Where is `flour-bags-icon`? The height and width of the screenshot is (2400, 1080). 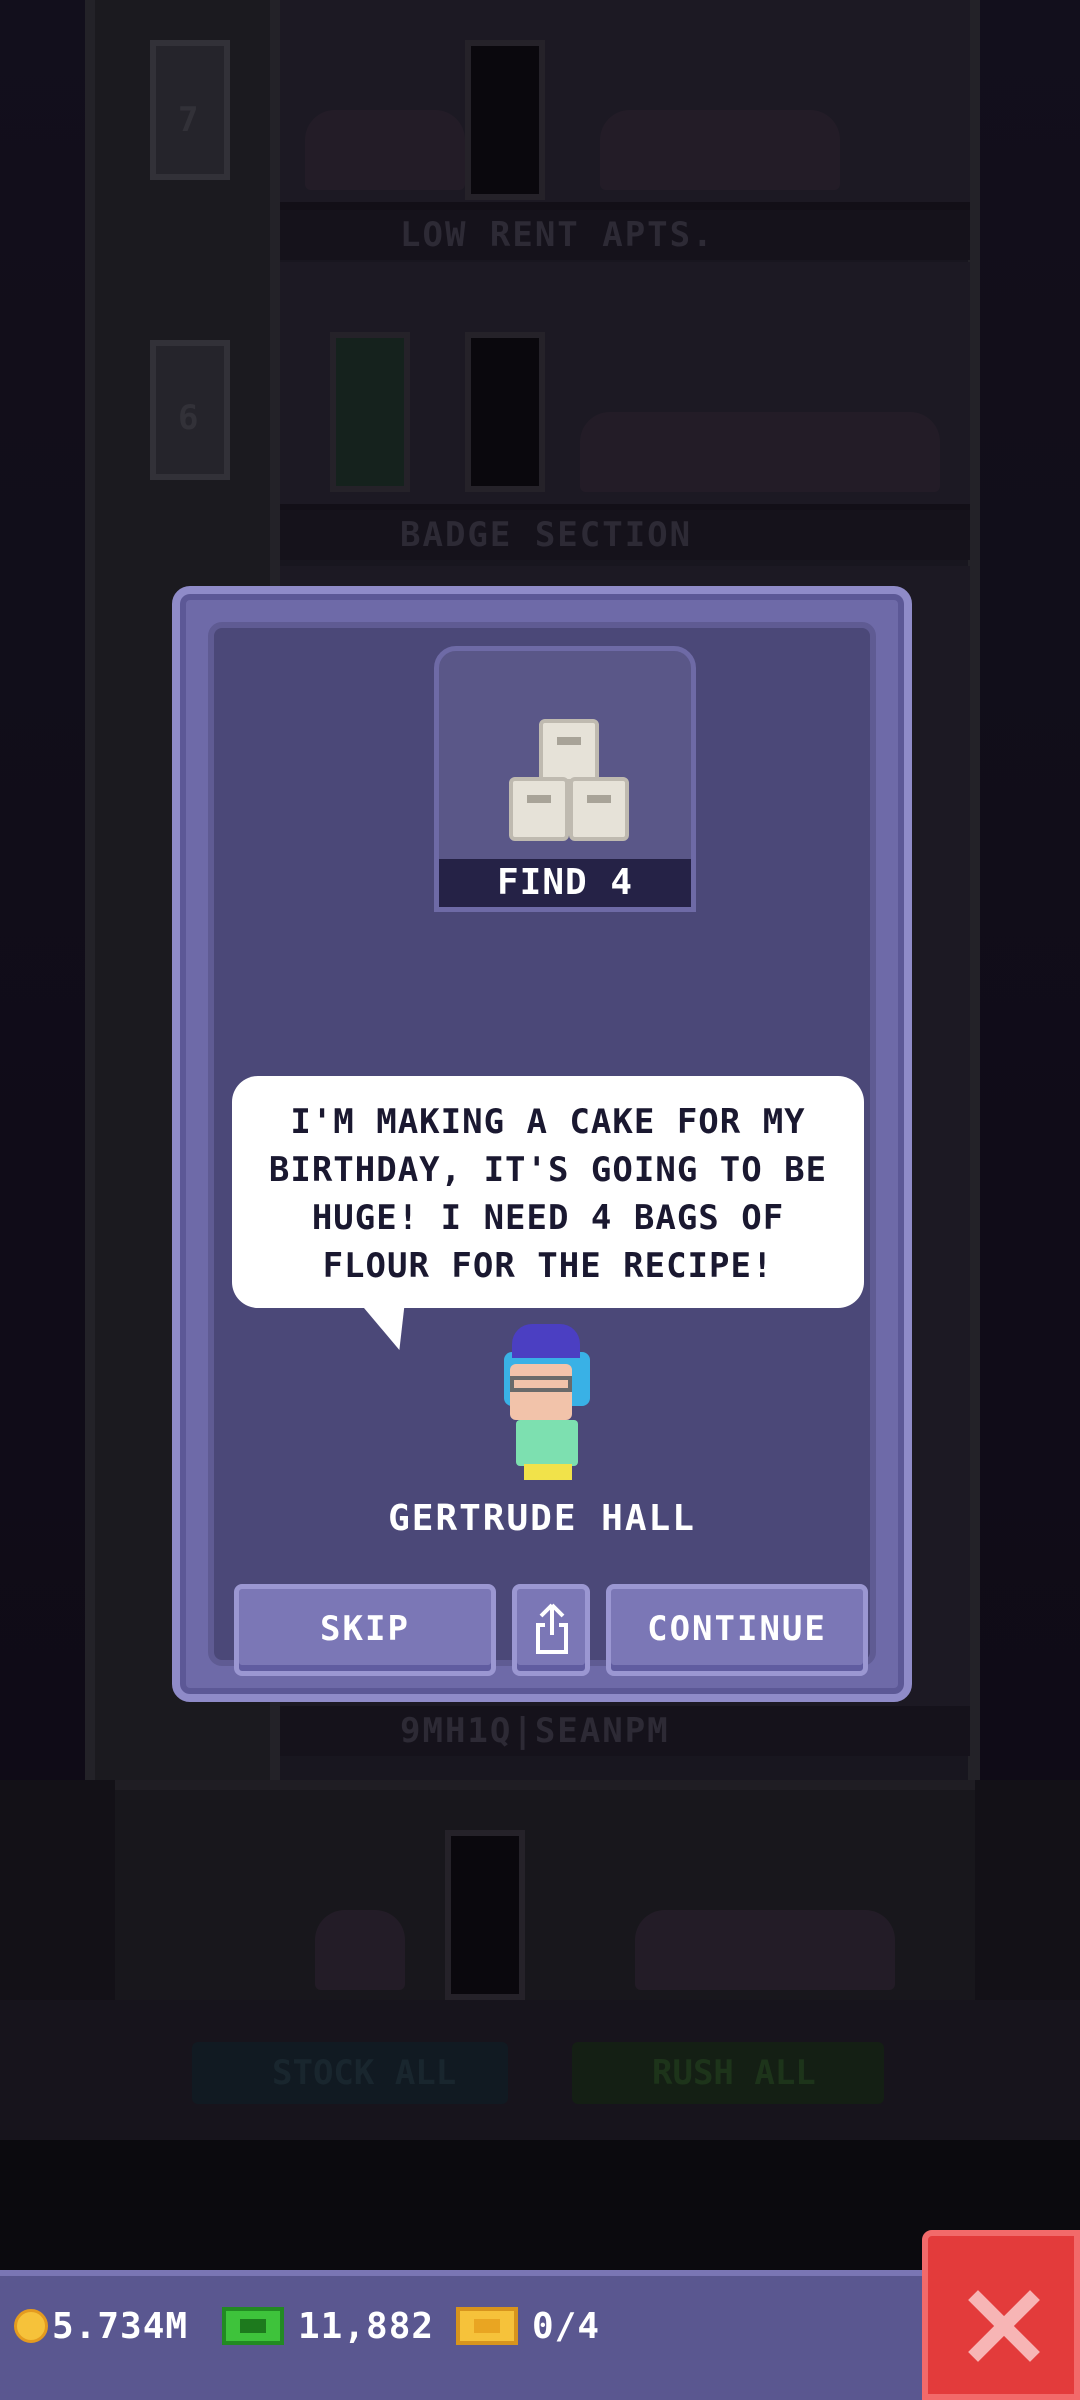 flour-bags-icon is located at coordinates (569, 786).